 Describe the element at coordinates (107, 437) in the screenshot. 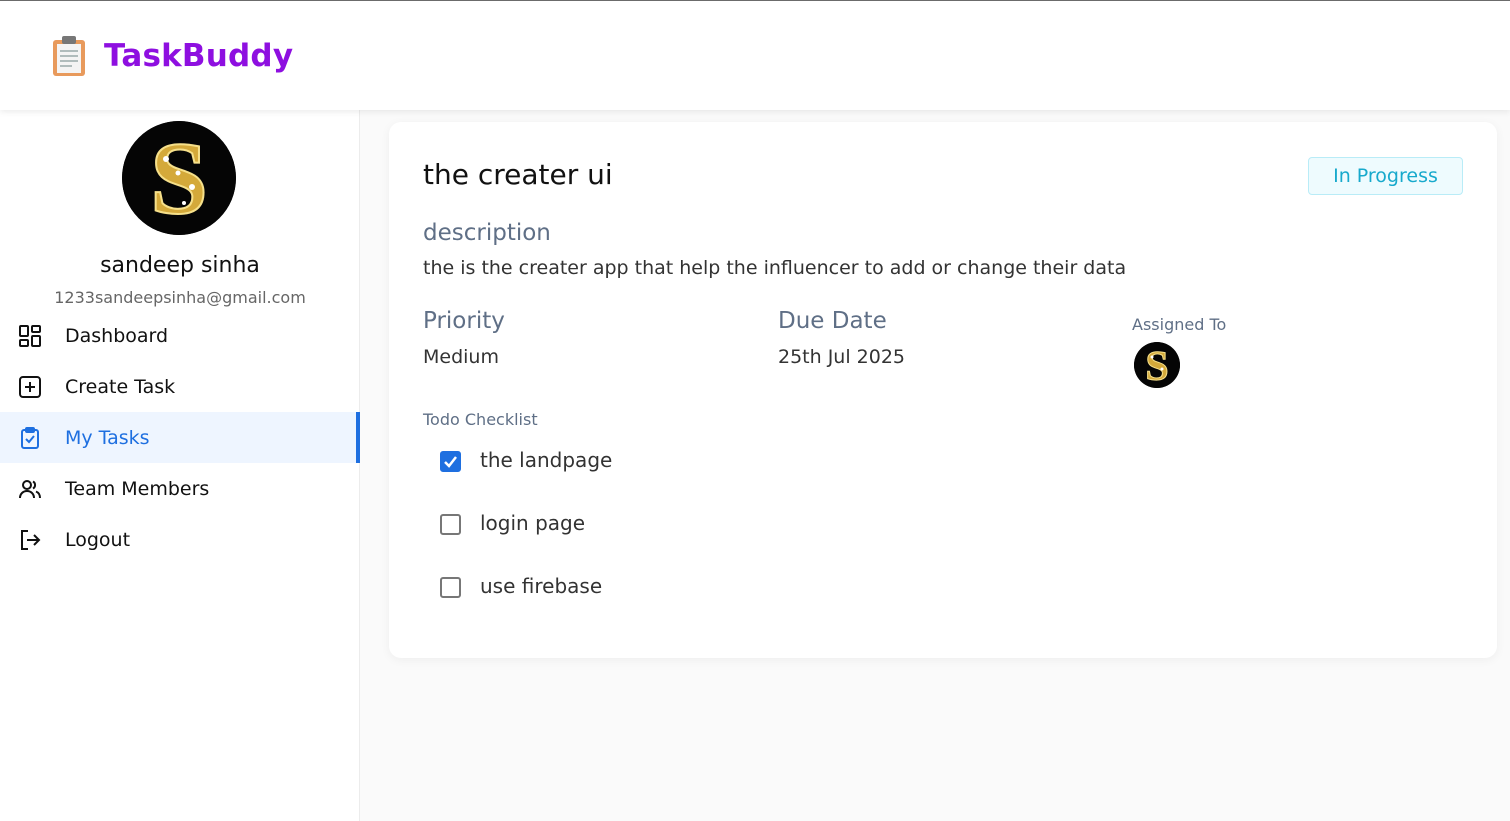

I see `sidebar-item-label: My Tasks` at that location.